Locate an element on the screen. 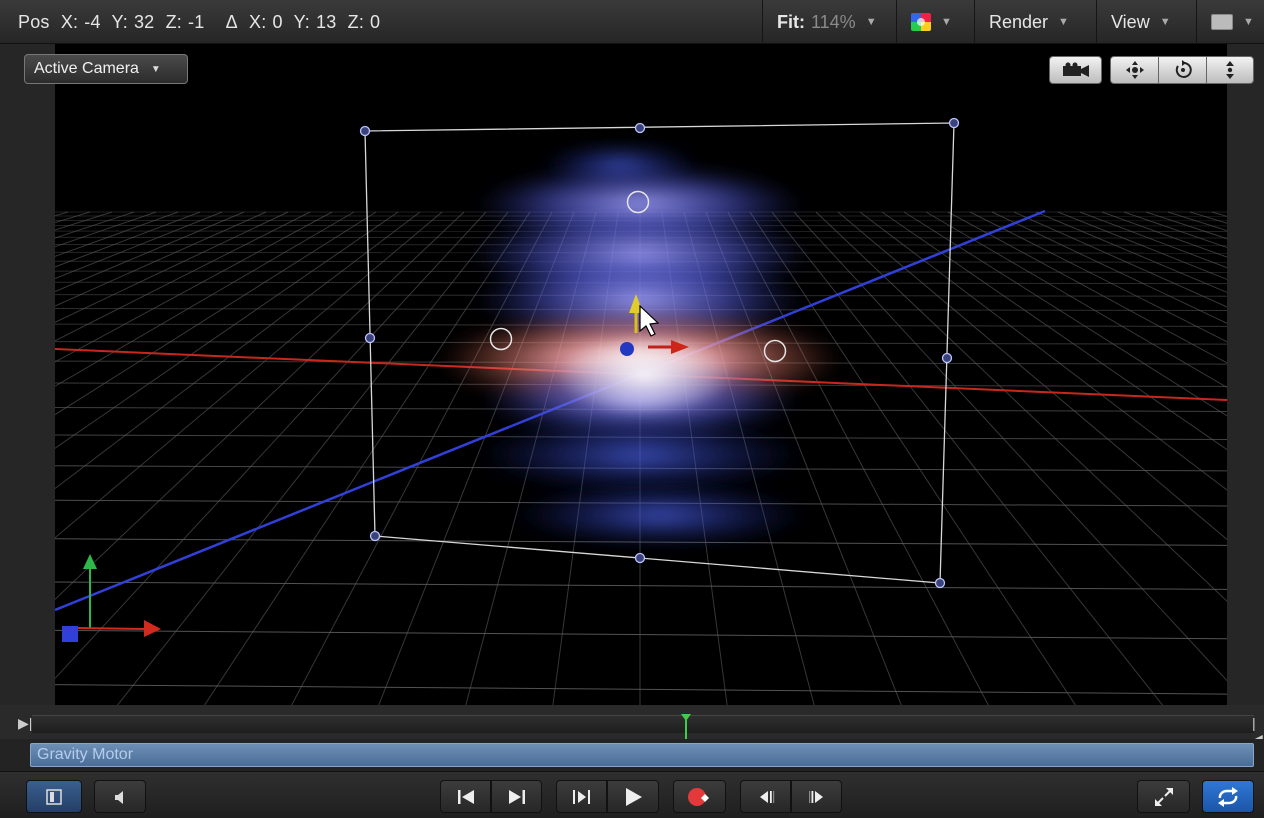 Image resolution: width=1264 pixels, height=818 pixels. next-frame-icon is located at coordinates (815, 796).